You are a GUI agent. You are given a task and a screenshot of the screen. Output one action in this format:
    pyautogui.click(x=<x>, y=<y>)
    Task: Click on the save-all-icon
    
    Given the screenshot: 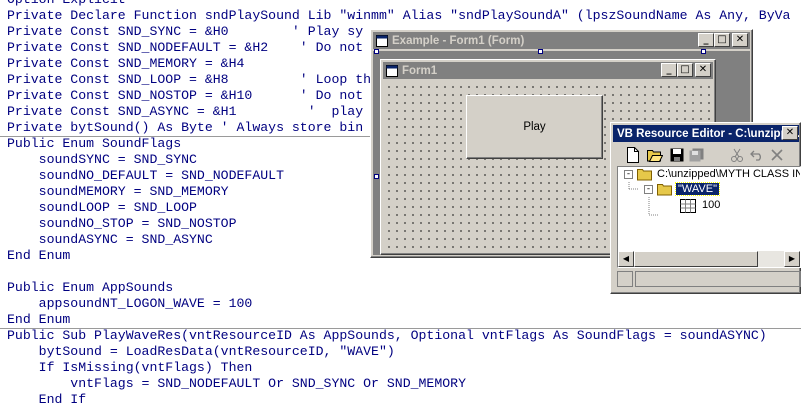 What is the action you would take?
    pyautogui.click(x=697, y=155)
    